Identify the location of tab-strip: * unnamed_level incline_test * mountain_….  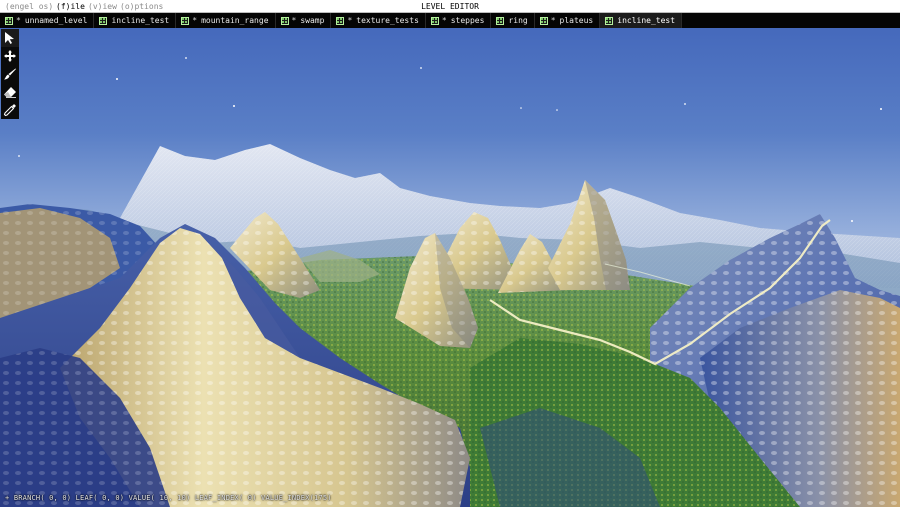
(450, 20).